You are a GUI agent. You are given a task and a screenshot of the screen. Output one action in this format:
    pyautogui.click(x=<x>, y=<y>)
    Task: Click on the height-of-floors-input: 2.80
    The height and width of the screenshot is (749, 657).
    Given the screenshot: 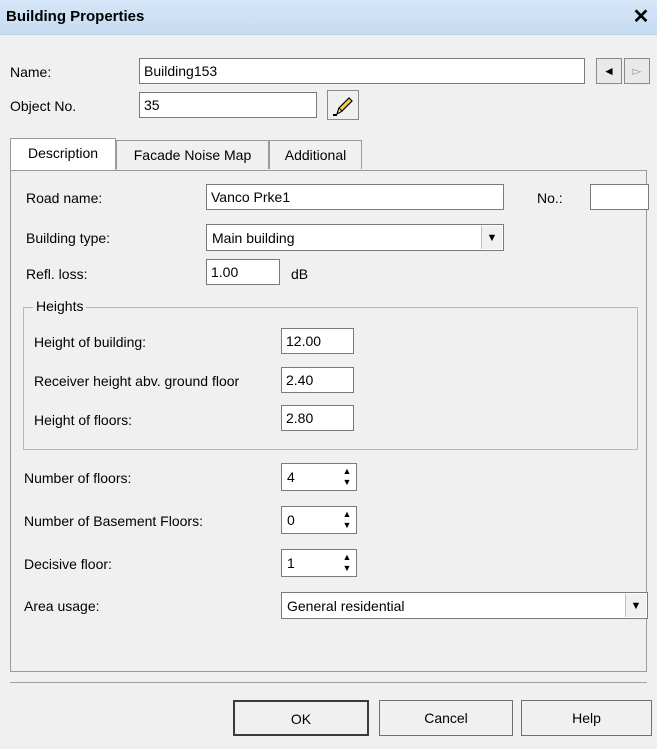 What is the action you would take?
    pyautogui.click(x=317, y=418)
    